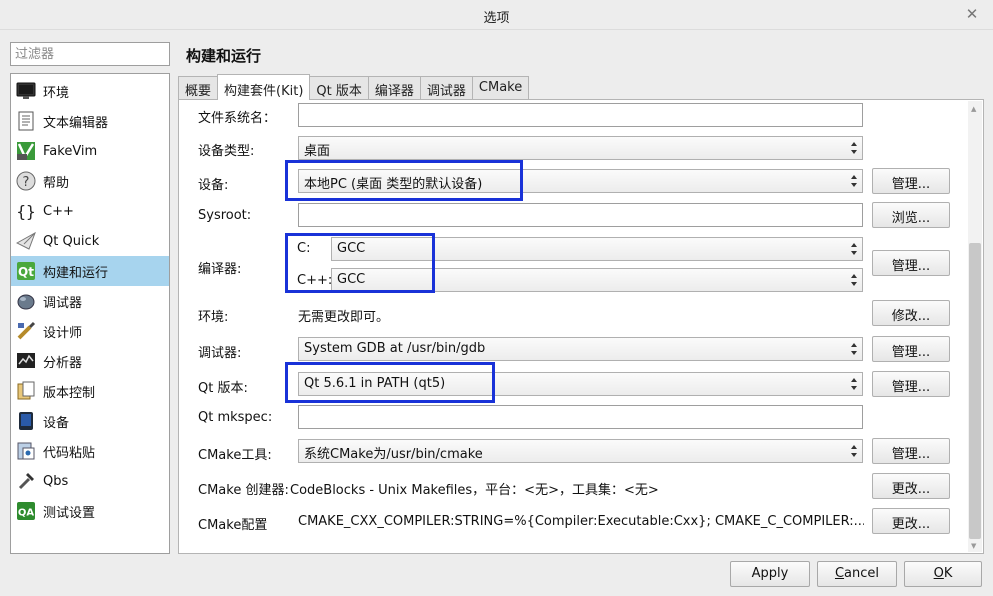 This screenshot has width=993, height=596. Describe the element at coordinates (220, 269) in the screenshot. I see `compiler-label: 编译器:` at that location.